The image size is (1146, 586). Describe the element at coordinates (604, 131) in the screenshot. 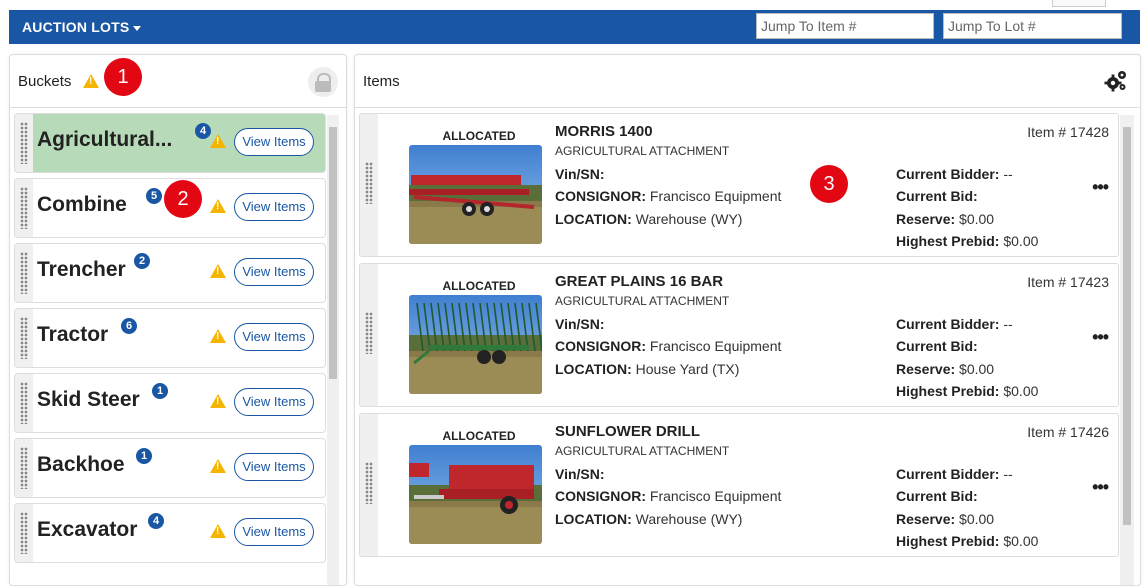

I see `item-title: MORRIS 1400` at that location.